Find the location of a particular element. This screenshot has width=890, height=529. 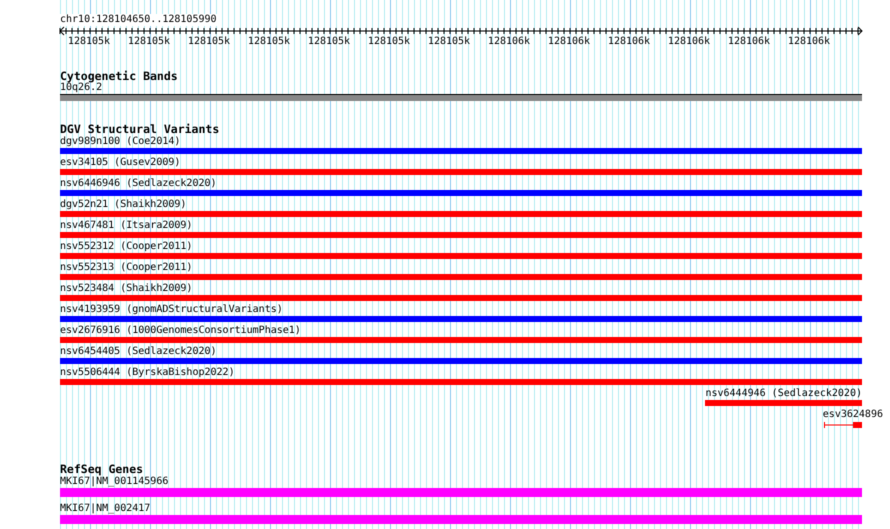

gene-label: MKI67|NM_002417 is located at coordinates (105, 508).